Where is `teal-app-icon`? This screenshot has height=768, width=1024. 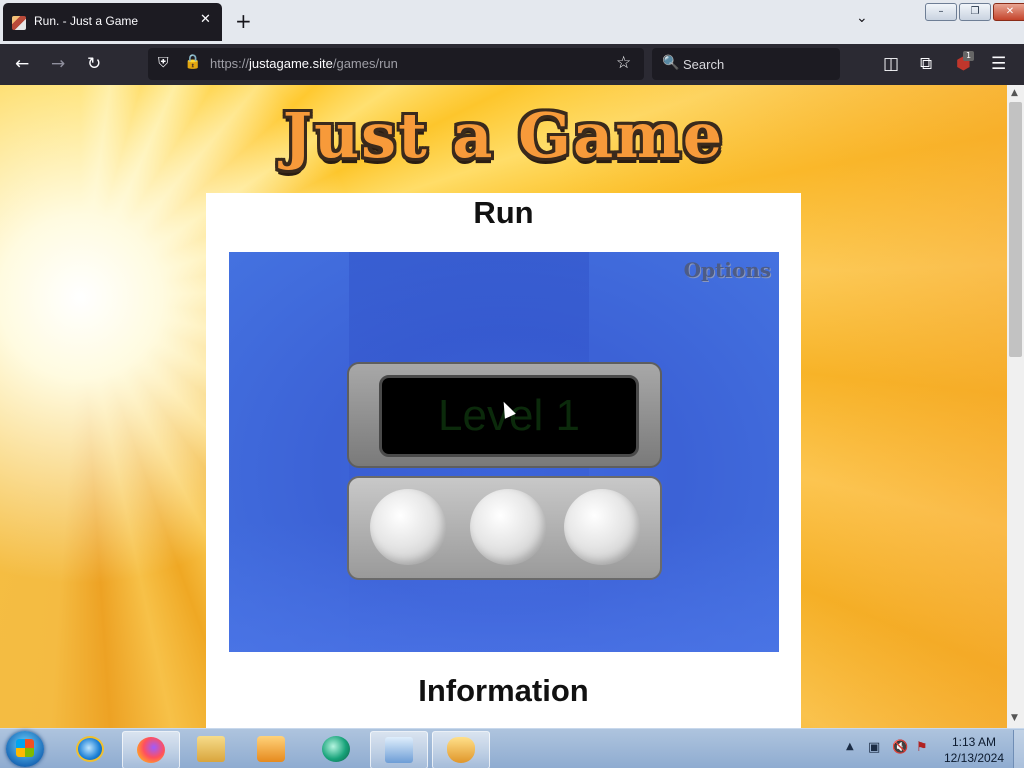 teal-app-icon is located at coordinates (336, 749).